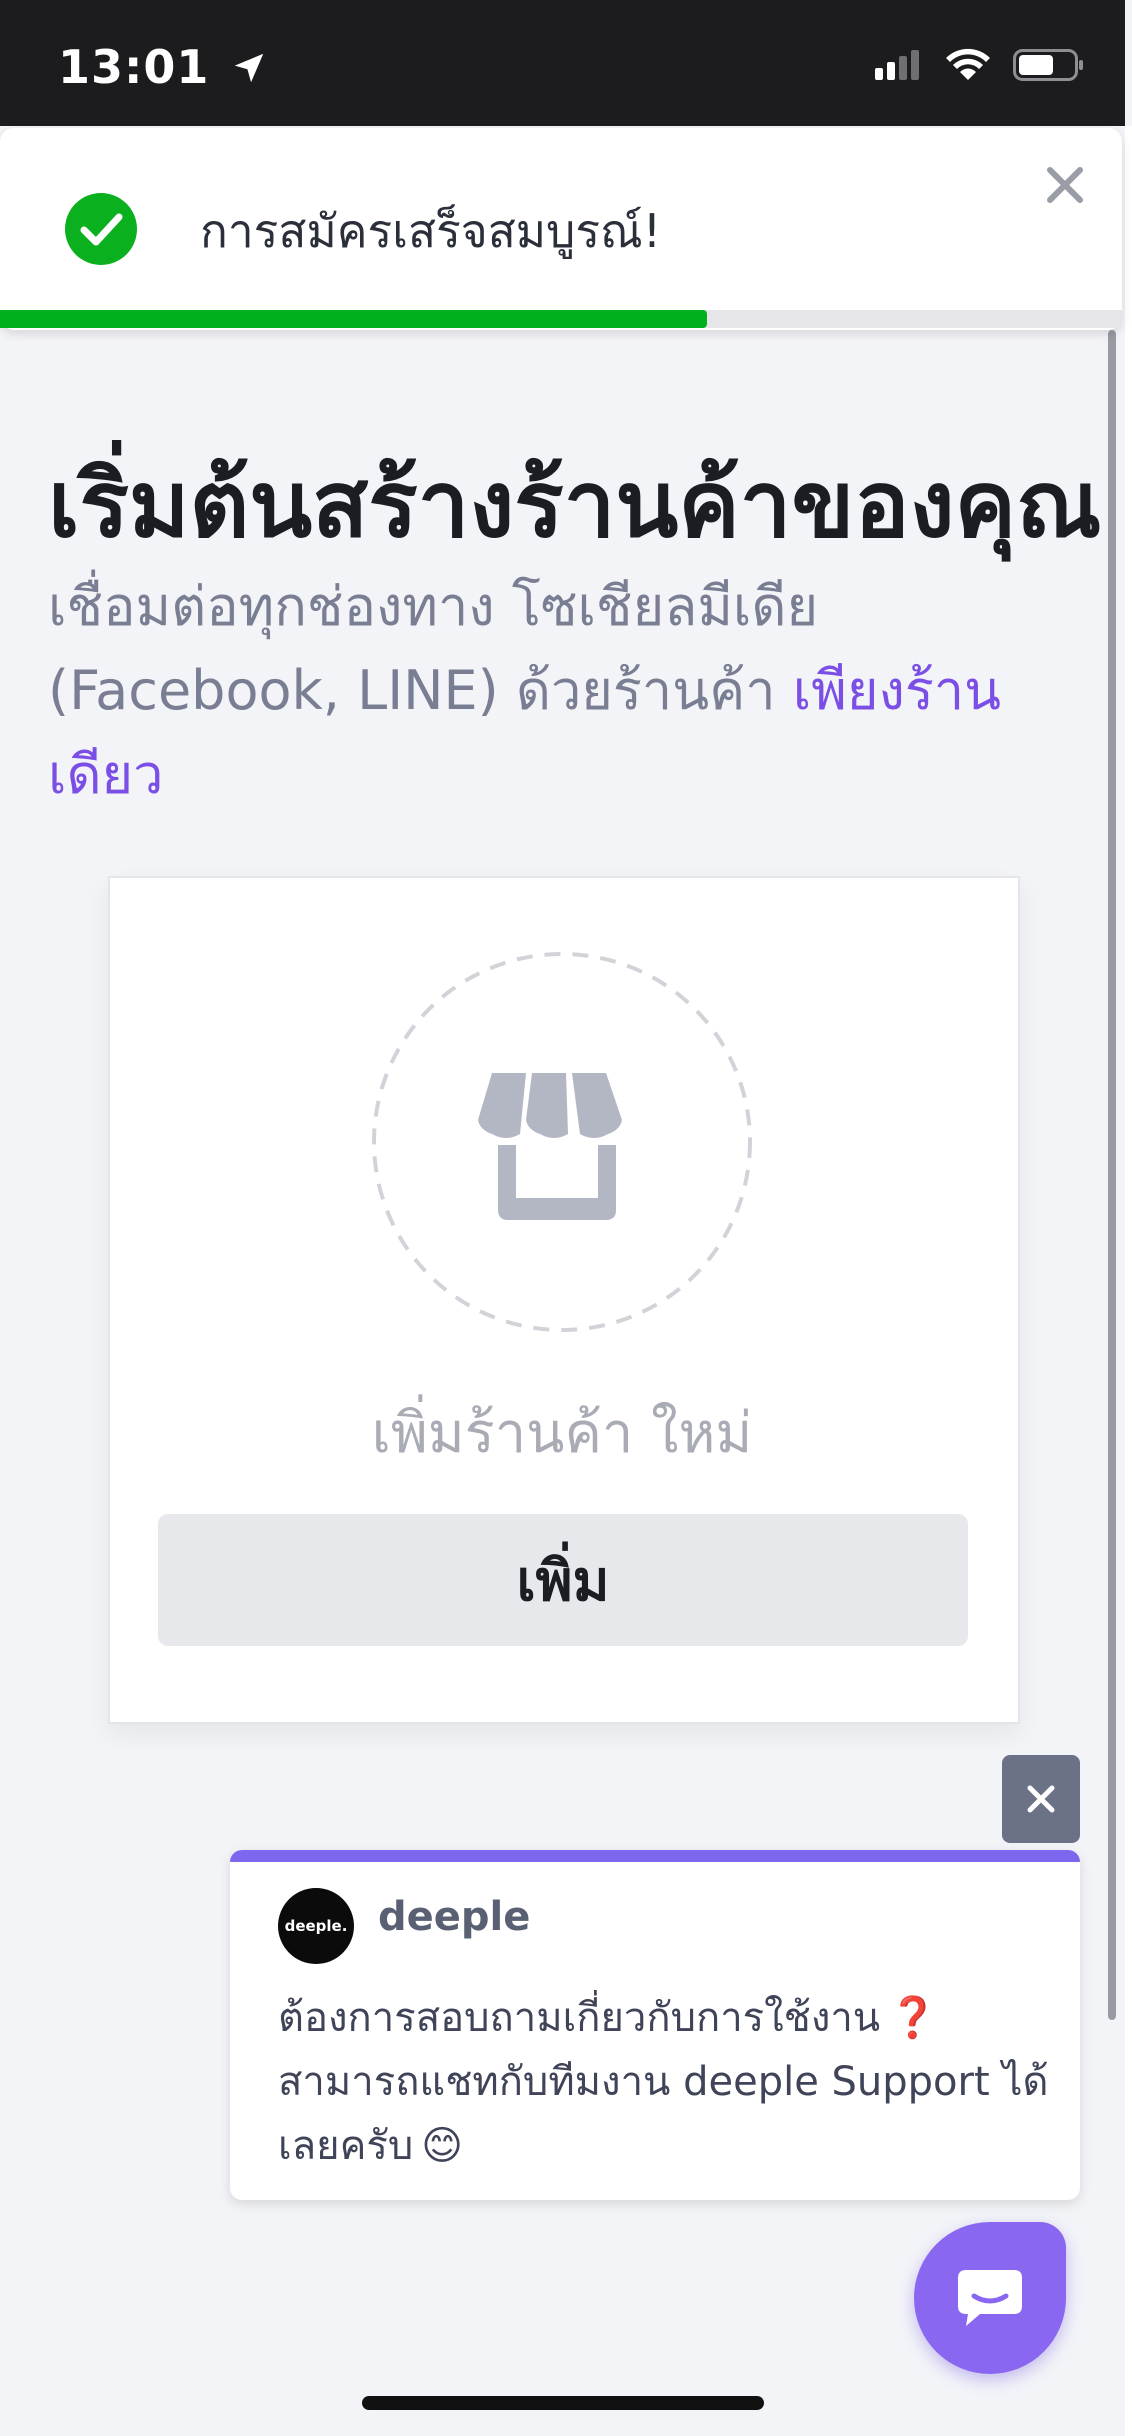 The image size is (1132, 2436). What do you see at coordinates (668, 2146) in the screenshot?
I see `chat-message-line-3: เลยครับ 😊` at bounding box center [668, 2146].